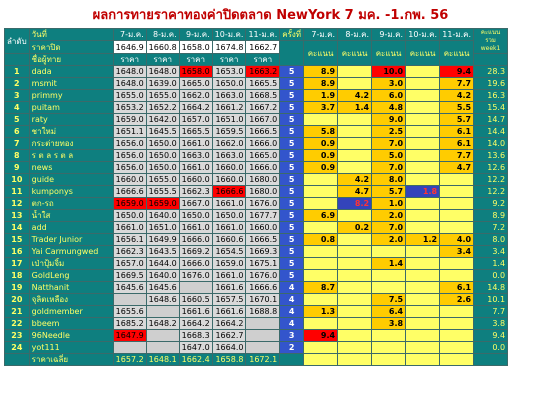 Image resolution: width=541 pixels, height=400 pixels. What do you see at coordinates (491, 359) in the screenshot?
I see `avg-total-spacer` at bounding box center [491, 359].